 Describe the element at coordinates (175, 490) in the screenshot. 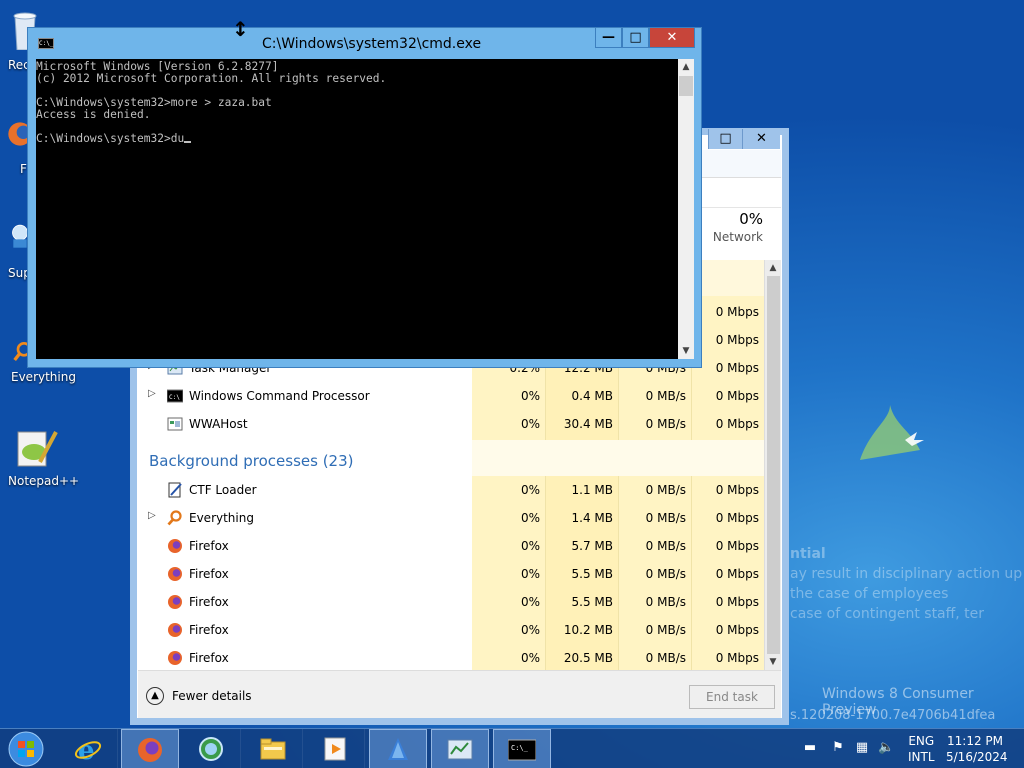

I see `ctf-loader-icon` at that location.